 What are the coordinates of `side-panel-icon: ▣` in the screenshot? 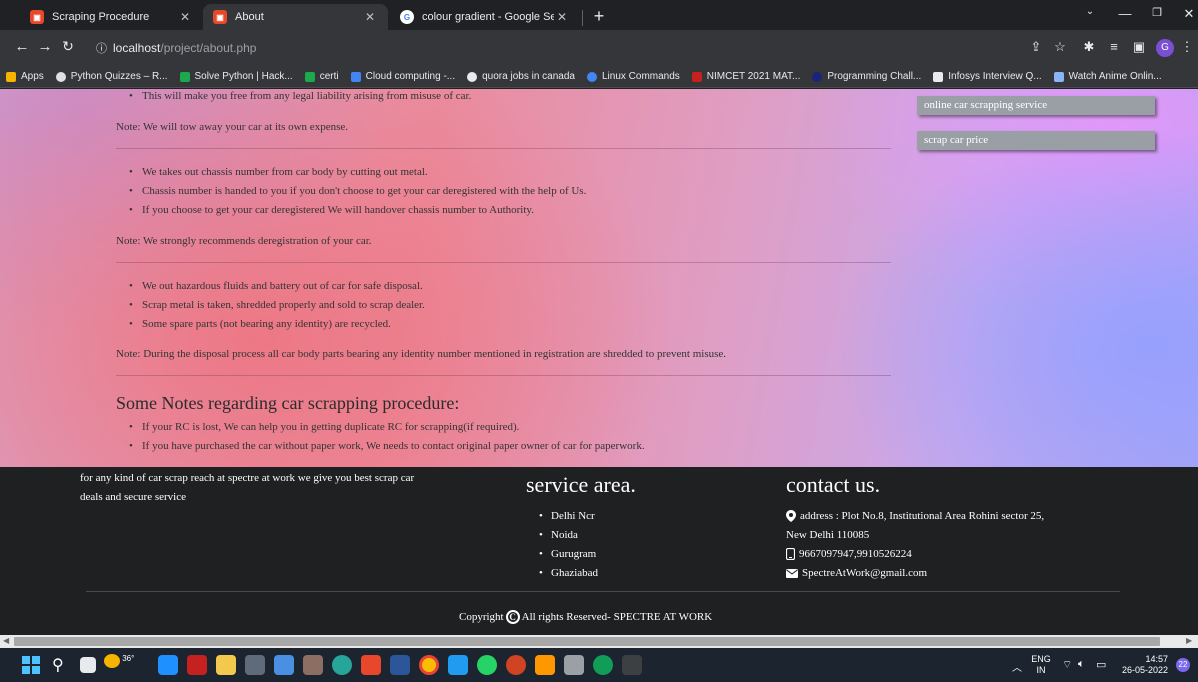 It's located at (1139, 47).